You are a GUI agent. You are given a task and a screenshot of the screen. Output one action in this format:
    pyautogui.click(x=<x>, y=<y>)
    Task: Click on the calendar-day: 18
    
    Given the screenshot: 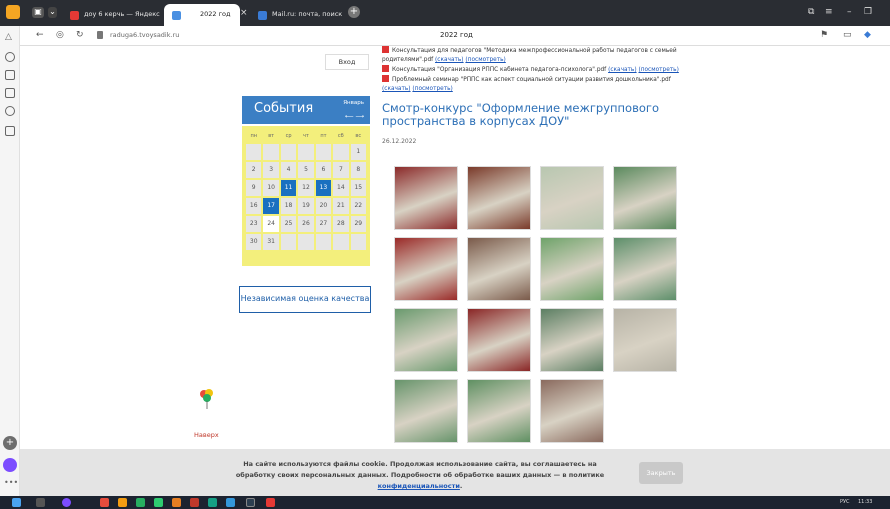 What is the action you would take?
    pyautogui.click(x=288, y=206)
    